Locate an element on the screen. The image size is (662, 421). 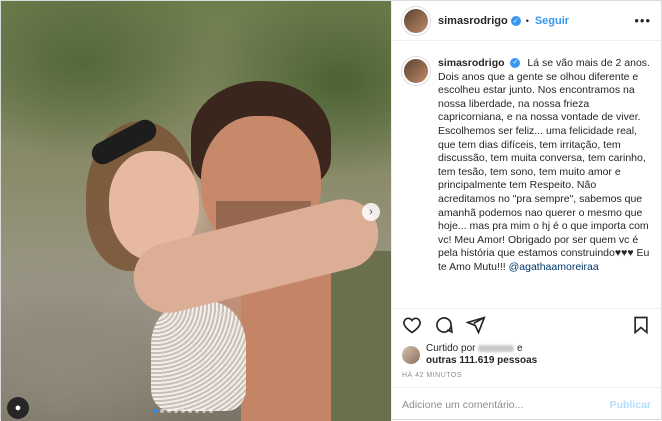
likes-text: Curtido por e outras 111.619 pessoas is located at coordinates (481, 355).